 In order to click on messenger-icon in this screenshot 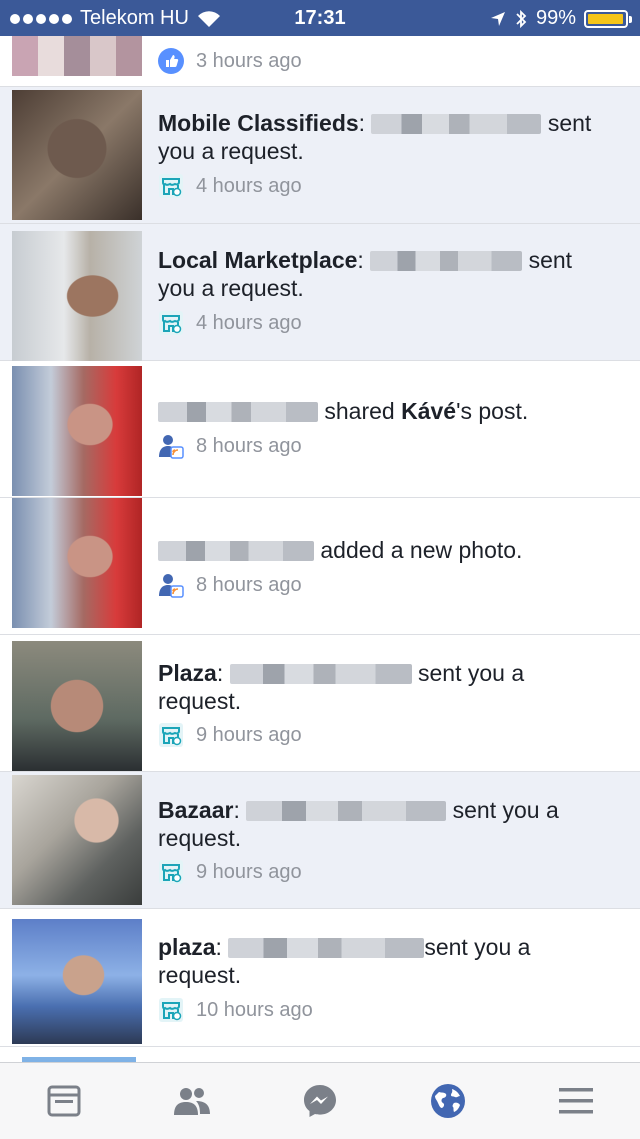, I will do `click(320, 1101)`.